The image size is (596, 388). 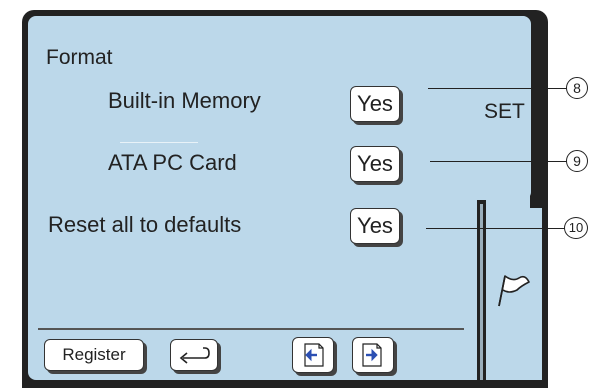 What do you see at coordinates (375, 104) in the screenshot?
I see `built-in-memory-yes-button: Yes` at bounding box center [375, 104].